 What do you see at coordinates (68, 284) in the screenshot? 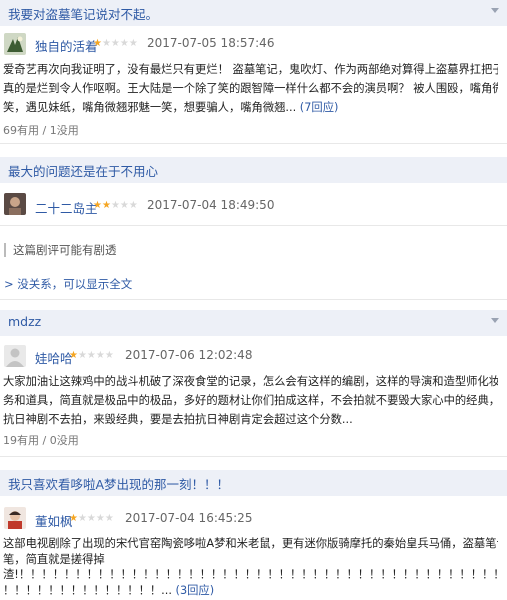
I see `show-full-text-link: > 没关系，可以显示全文` at bounding box center [68, 284].